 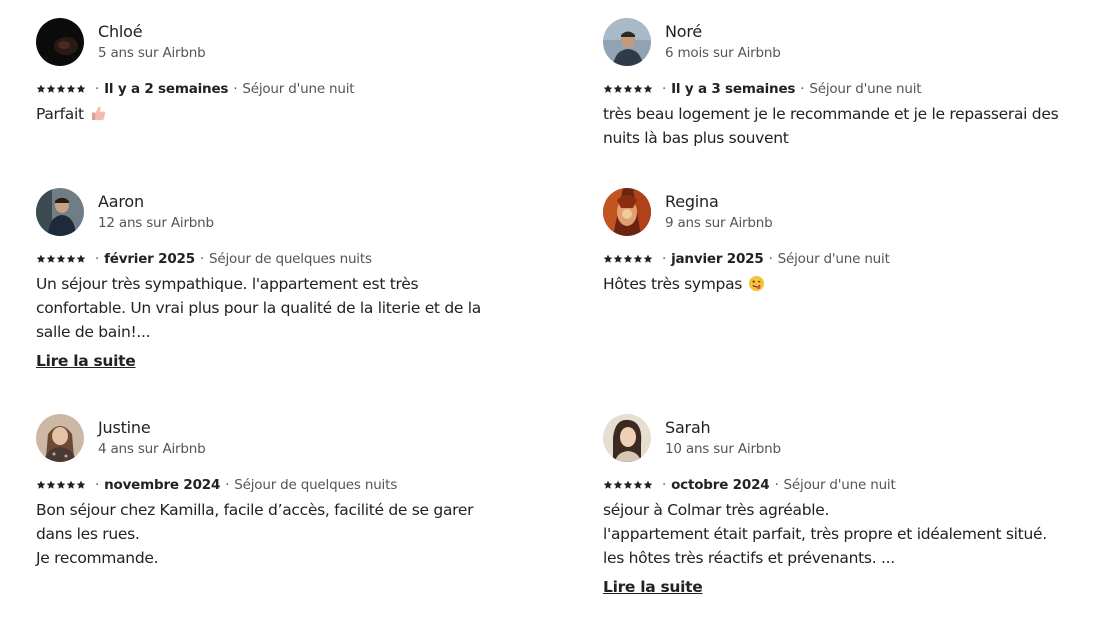 What do you see at coordinates (717, 259) in the screenshot?
I see `review-date: janvier 2025` at bounding box center [717, 259].